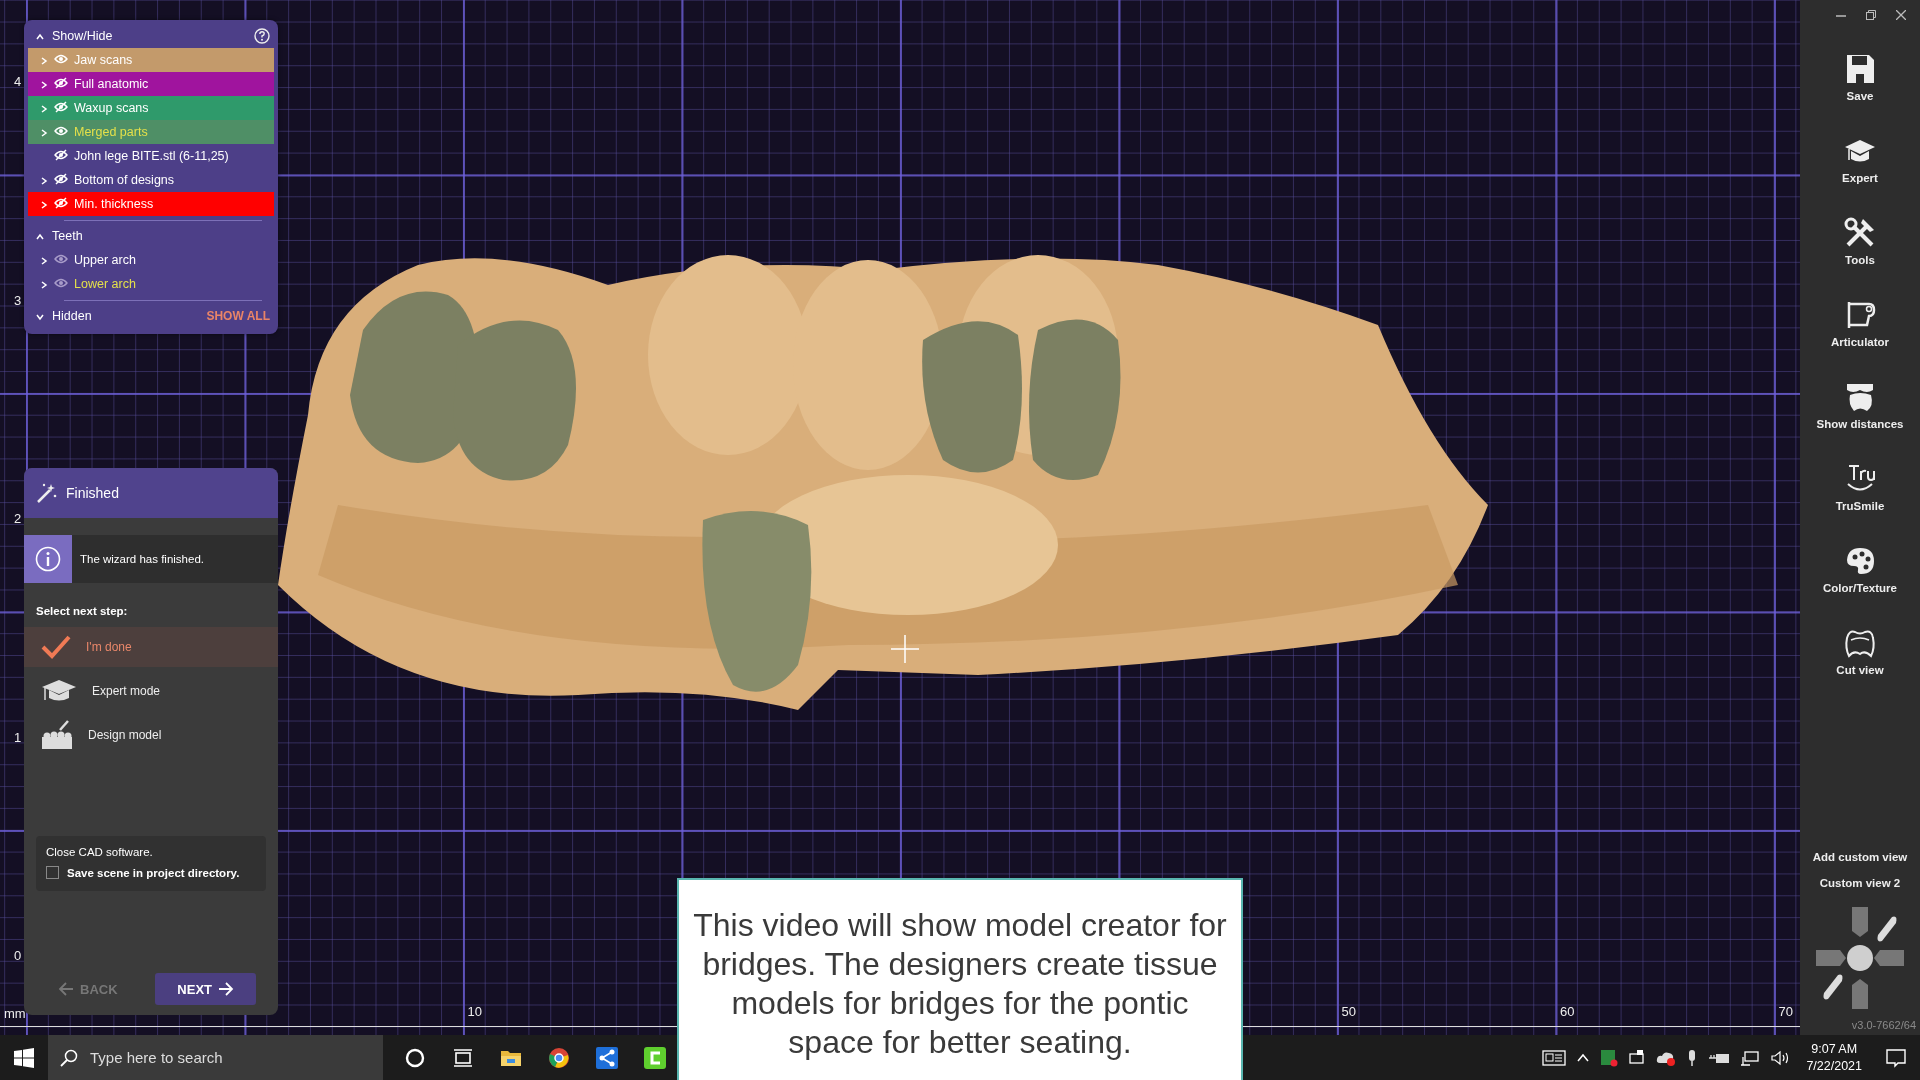  I want to click on toolbar-button: Show distances, so click(1860, 405).